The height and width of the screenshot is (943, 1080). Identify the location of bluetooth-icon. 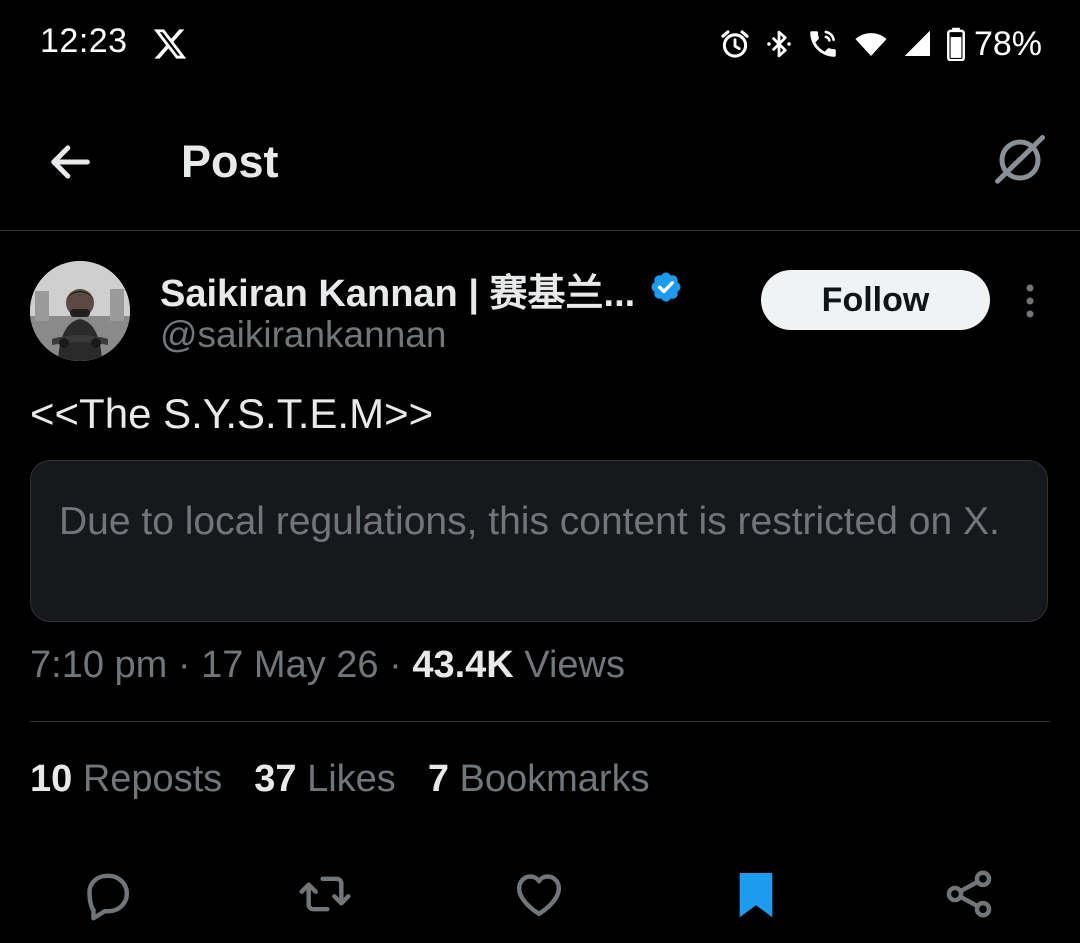
(779, 44).